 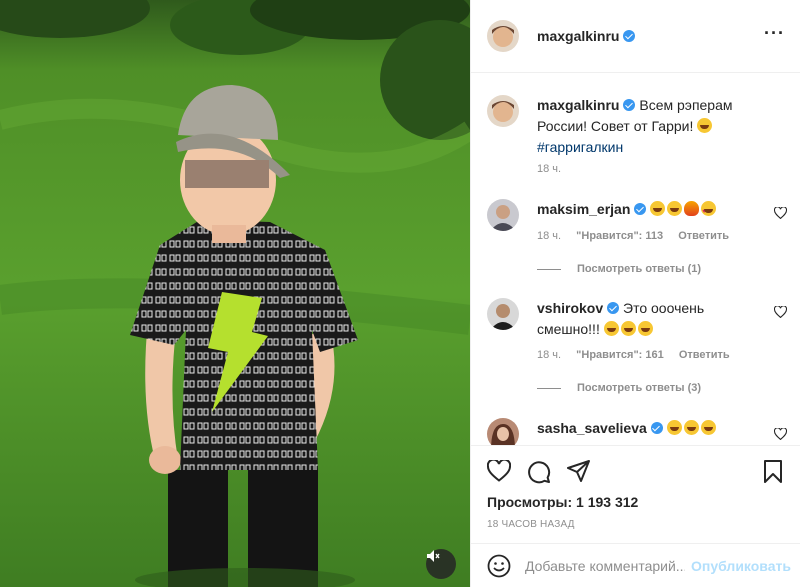 I want to click on bookmark-icon, so click(x=773, y=472).